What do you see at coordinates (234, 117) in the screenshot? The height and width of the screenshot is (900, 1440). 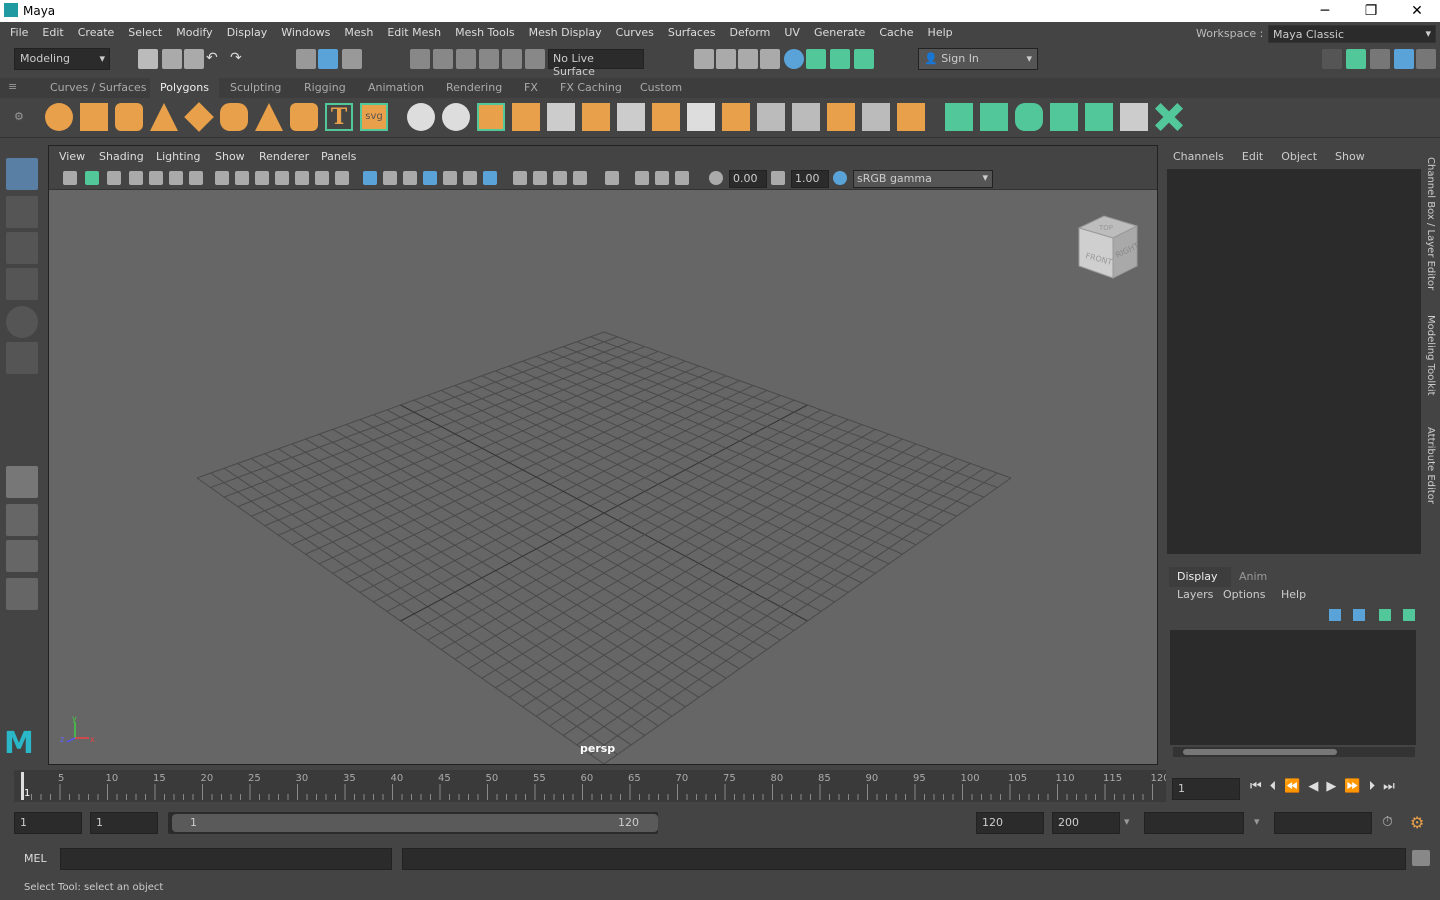 I see `poly-torus-icon` at bounding box center [234, 117].